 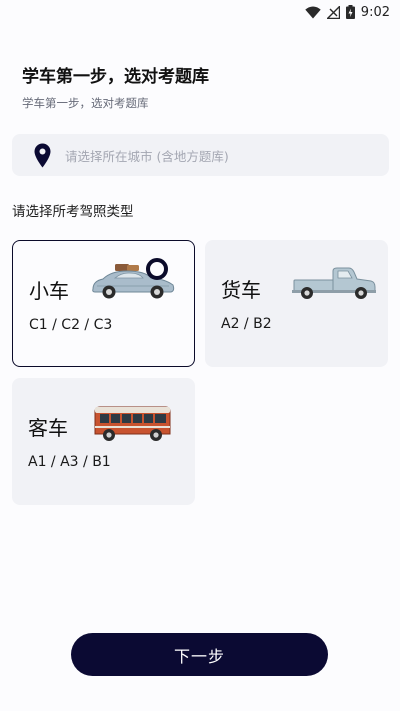 I want to click on license-card-truck: 货车 A2 / B2, so click(x=296, y=303).